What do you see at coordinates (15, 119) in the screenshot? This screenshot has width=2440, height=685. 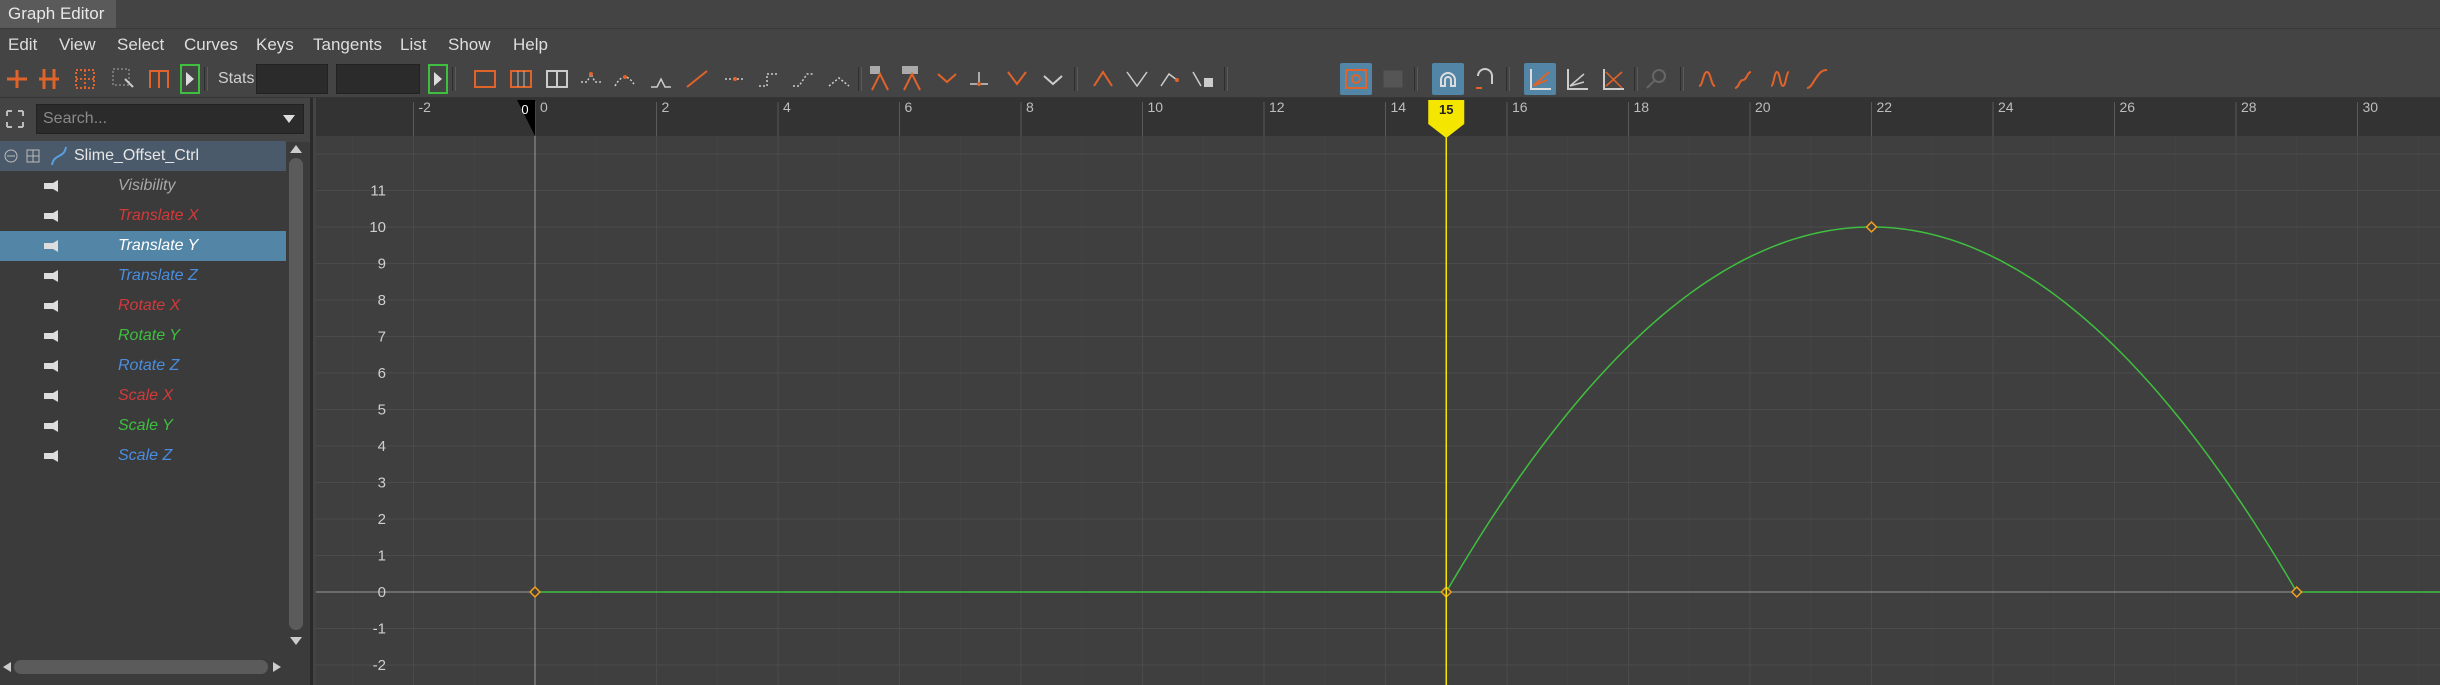 I see `filter-icon` at bounding box center [15, 119].